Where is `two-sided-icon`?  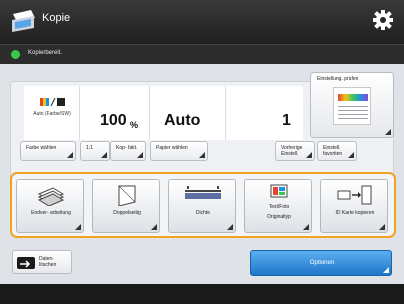
two-sided-icon is located at coordinates (127, 195).